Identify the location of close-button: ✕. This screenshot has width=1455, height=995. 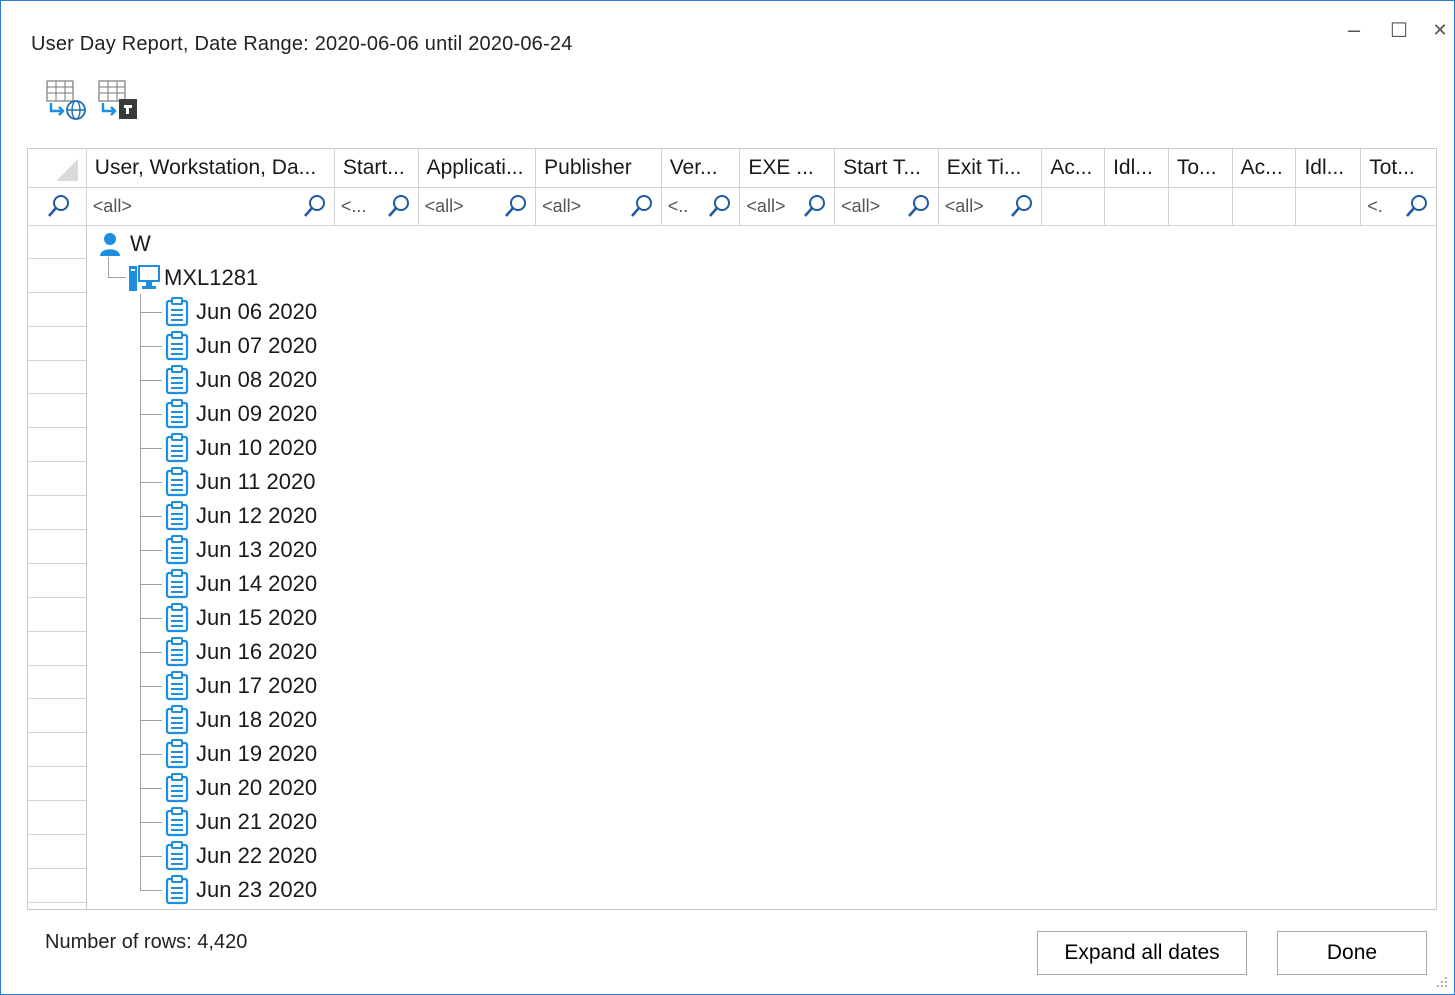
(1440, 30).